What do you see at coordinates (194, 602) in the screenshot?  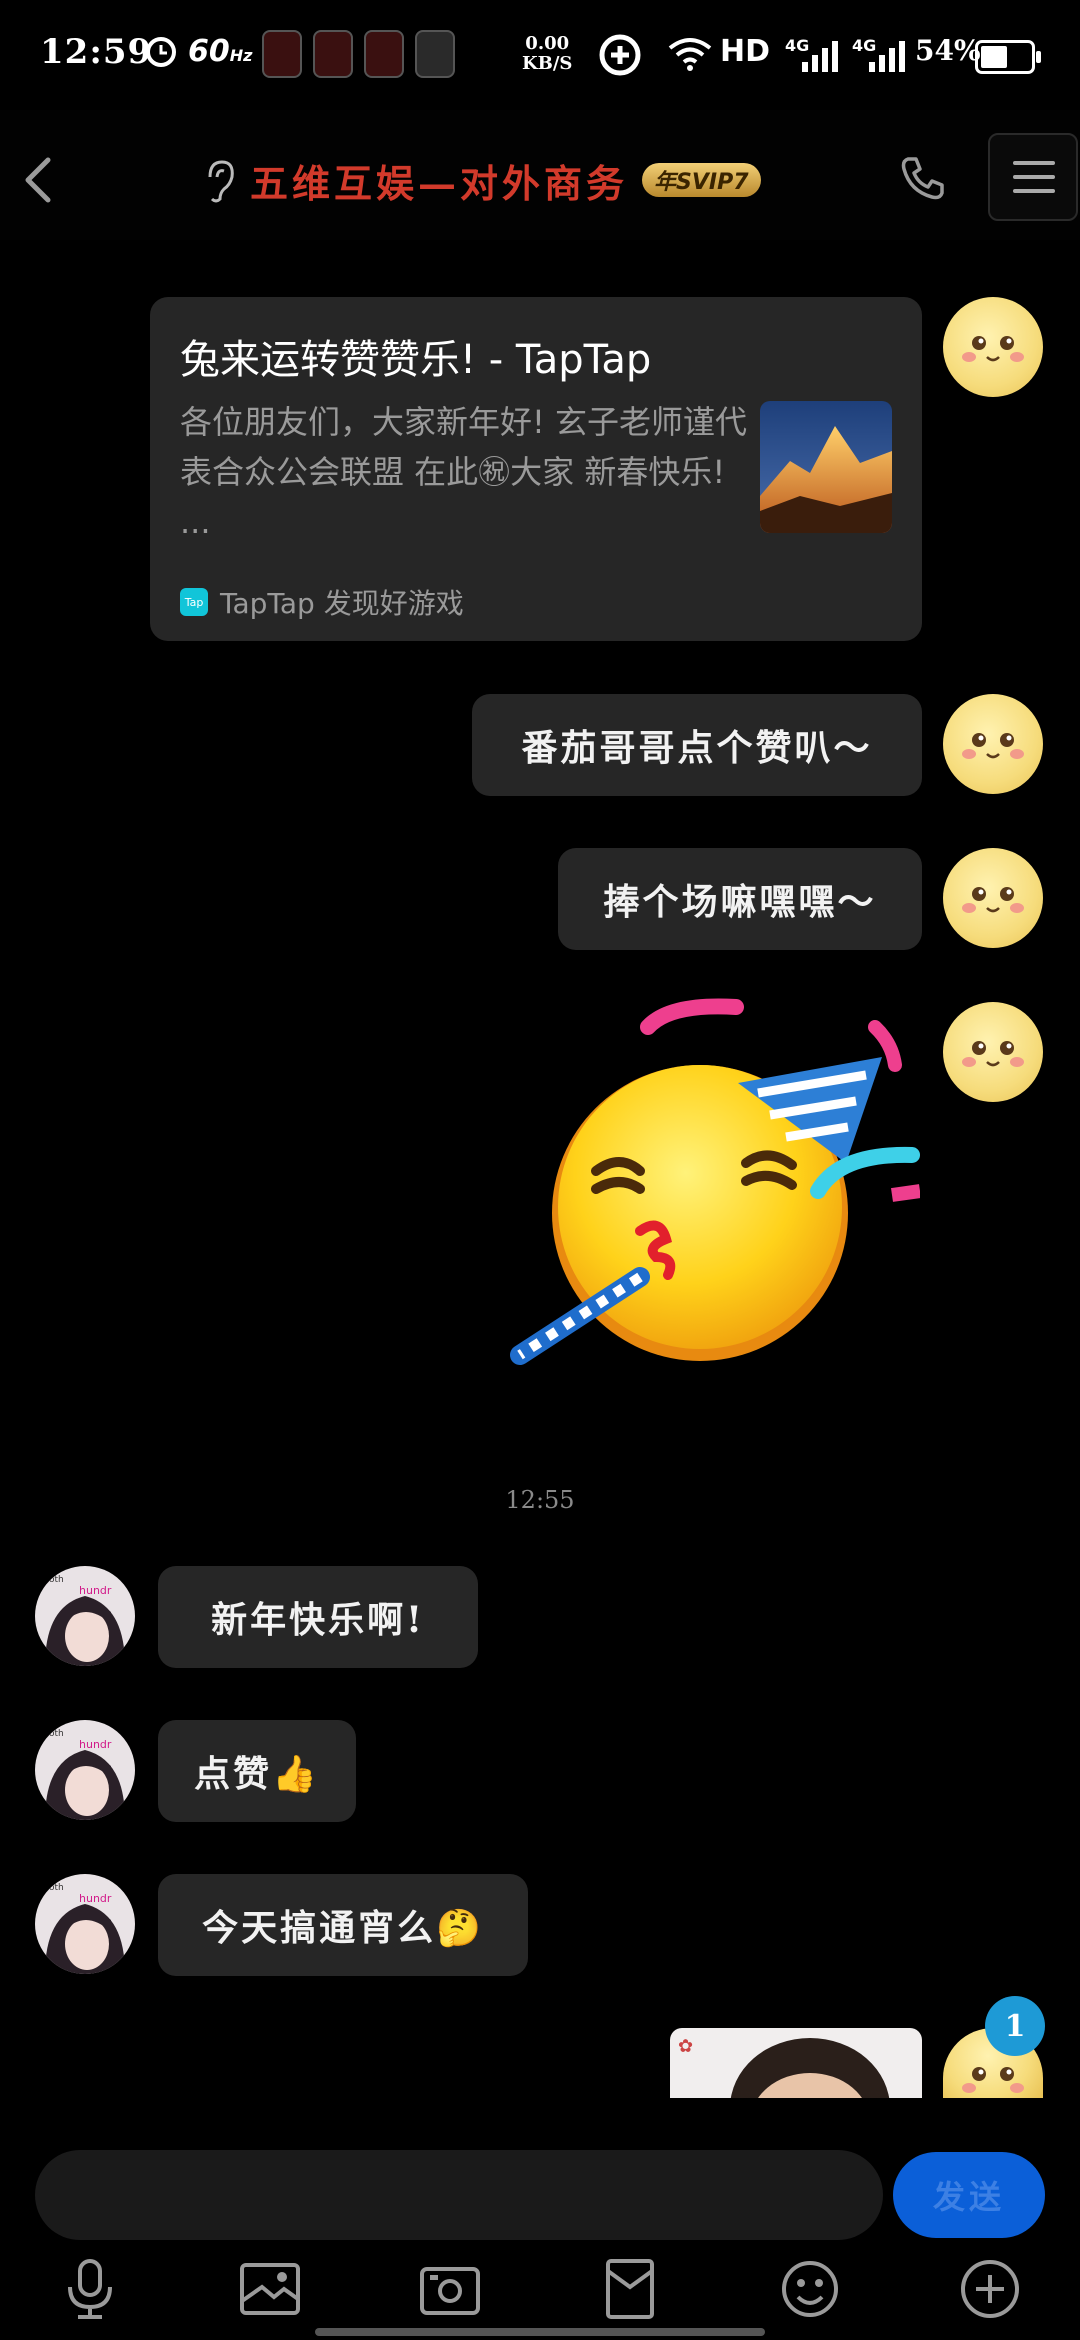 I see `taptap-logo-icon: Tap` at bounding box center [194, 602].